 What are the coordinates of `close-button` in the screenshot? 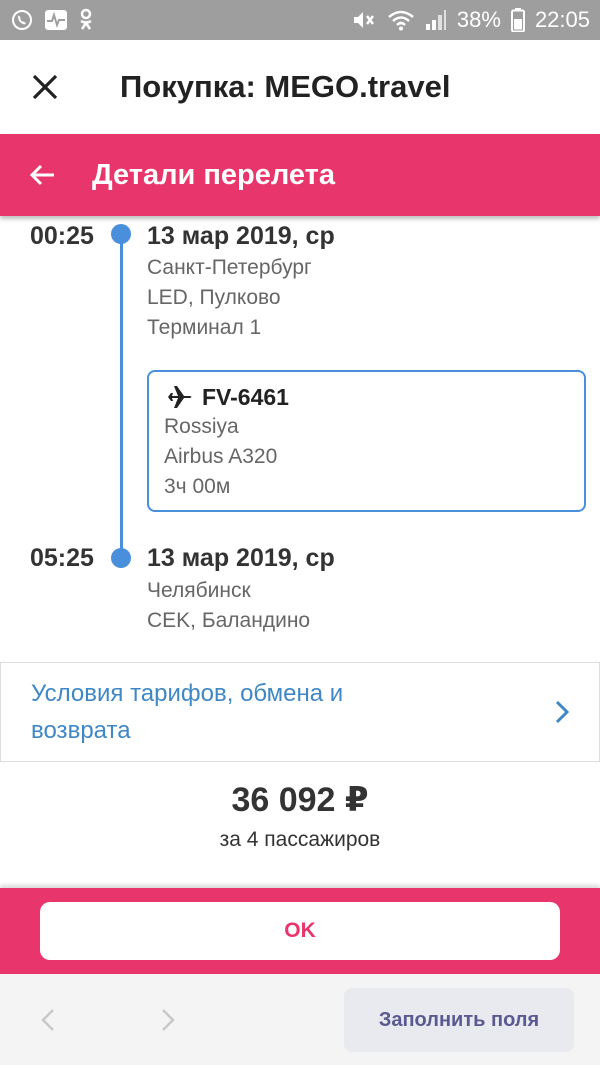 It's located at (45, 87).